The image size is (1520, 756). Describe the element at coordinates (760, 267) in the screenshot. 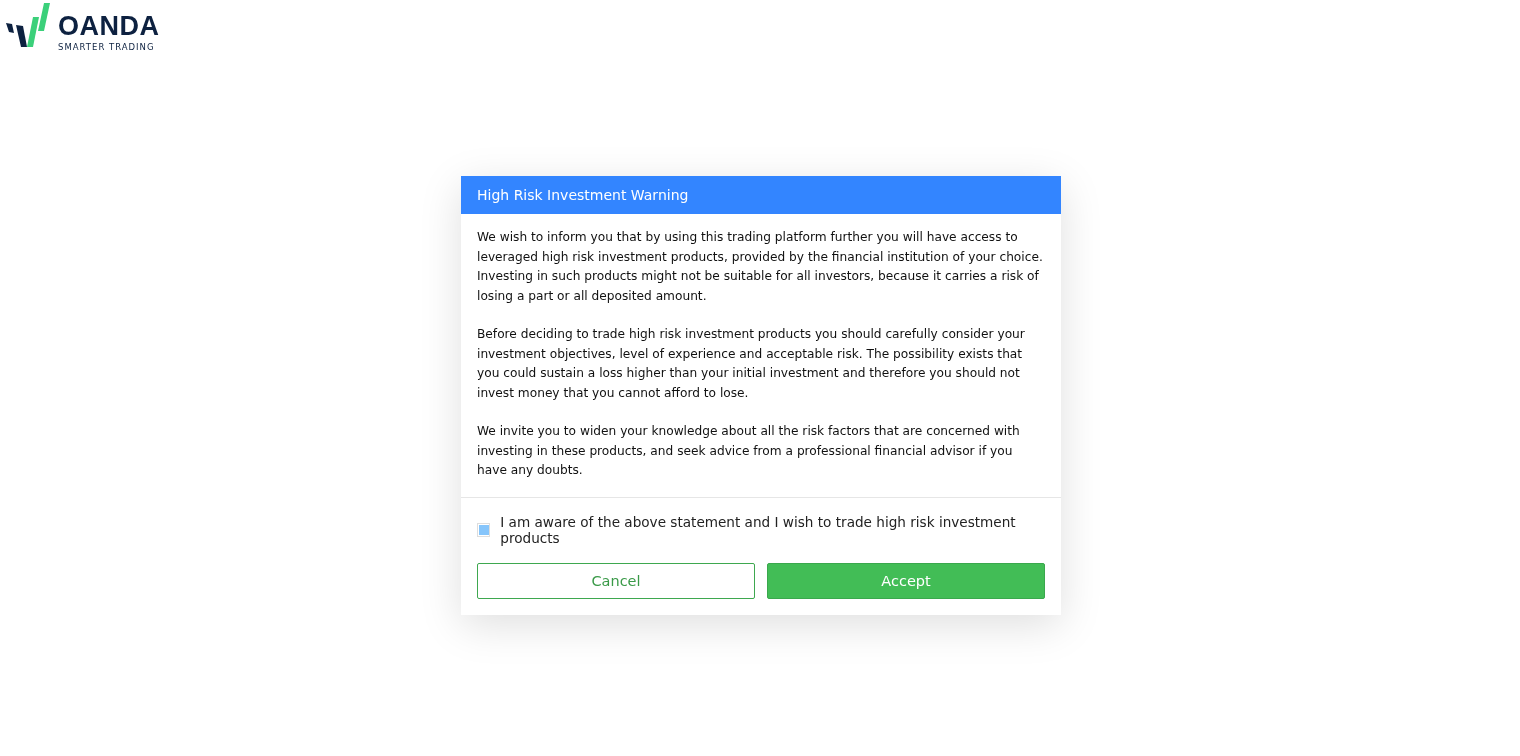

I see `warning-paragraph: We wish to inform you that by using this trading platform further you will have access to leveraged high risk investment products, provided by the financial institution of your choice. Investing in such products might not be suitable for all investors, because it carries a risk of losing a part or all deposited amount.` at that location.